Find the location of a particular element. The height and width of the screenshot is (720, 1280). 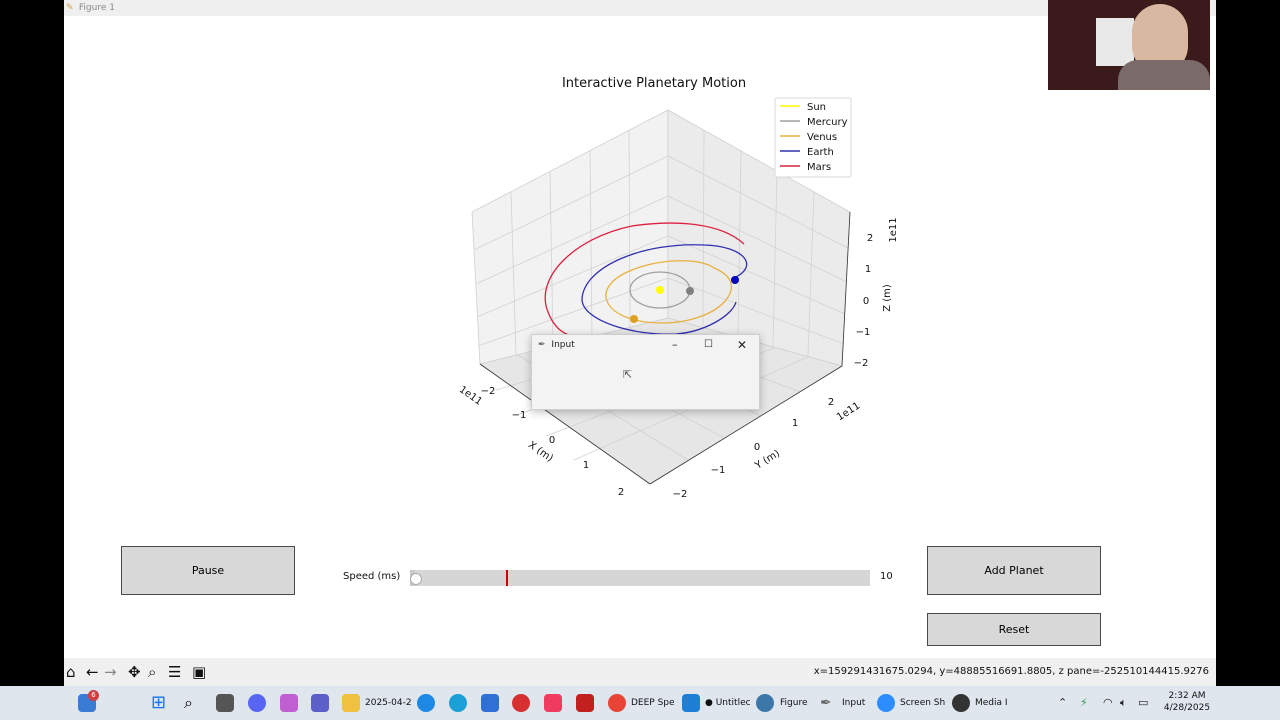

back-icon: ← is located at coordinates (92, 672).